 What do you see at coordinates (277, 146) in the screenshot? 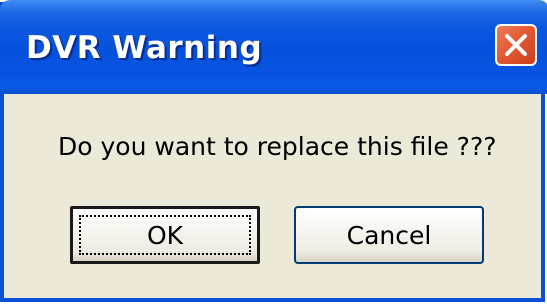
I see `dialog-message: Do you want to replace this file ???` at bounding box center [277, 146].